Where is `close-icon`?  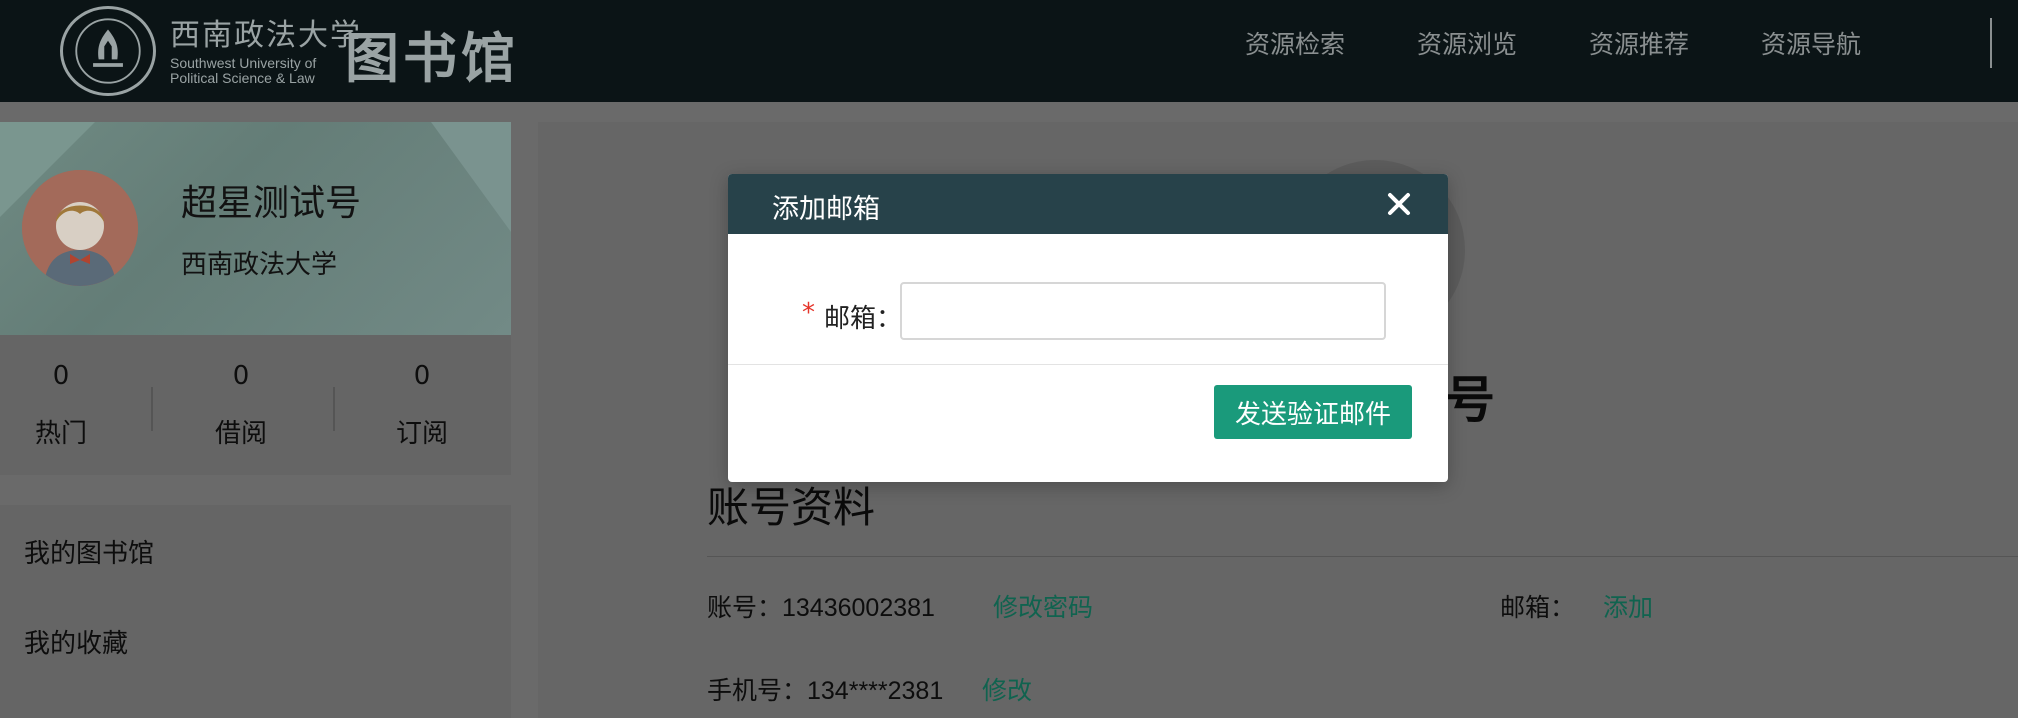 close-icon is located at coordinates (1399, 204).